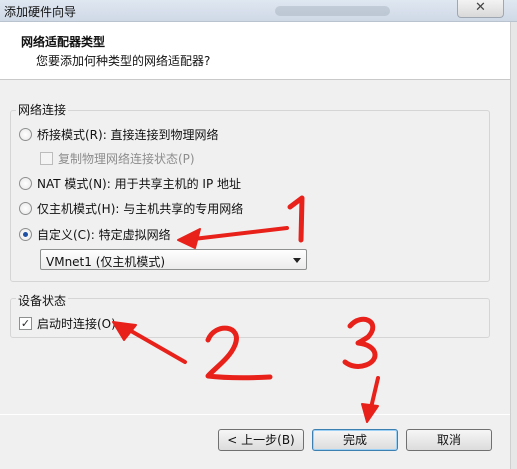  Describe the element at coordinates (25, 323) in the screenshot. I see `checkbox-connect-on-start-box: ✓` at that location.